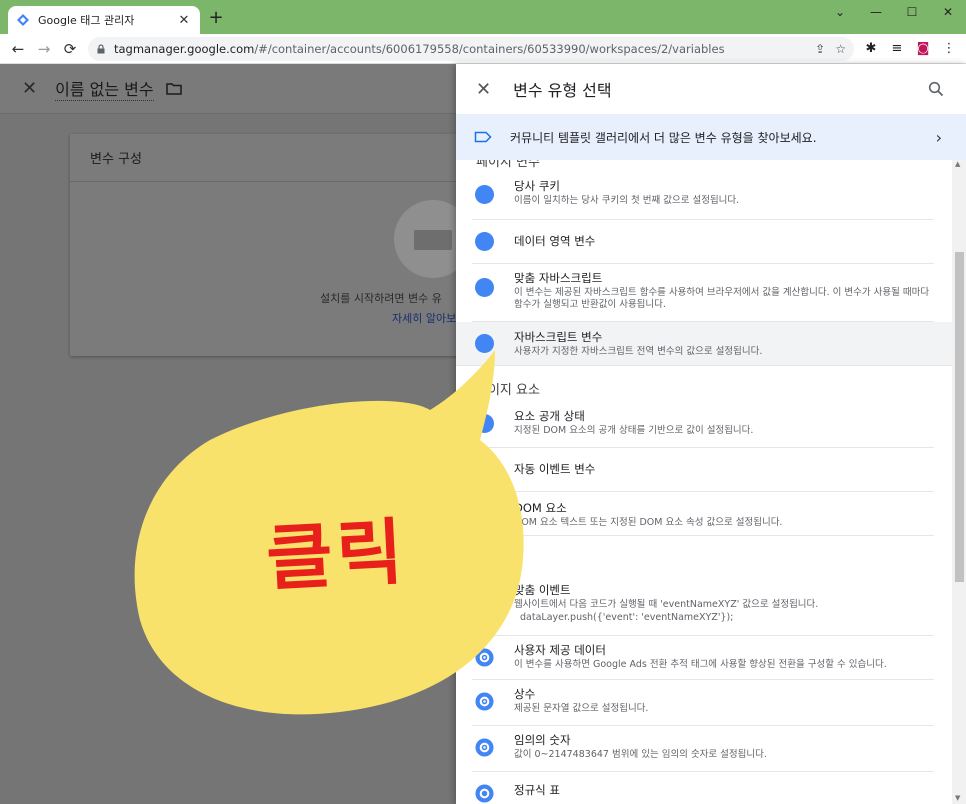 The width and height of the screenshot is (966, 804). Describe the element at coordinates (228, 89) in the screenshot. I see `variable-editor-header: ✕ 이름 없는 변수` at that location.